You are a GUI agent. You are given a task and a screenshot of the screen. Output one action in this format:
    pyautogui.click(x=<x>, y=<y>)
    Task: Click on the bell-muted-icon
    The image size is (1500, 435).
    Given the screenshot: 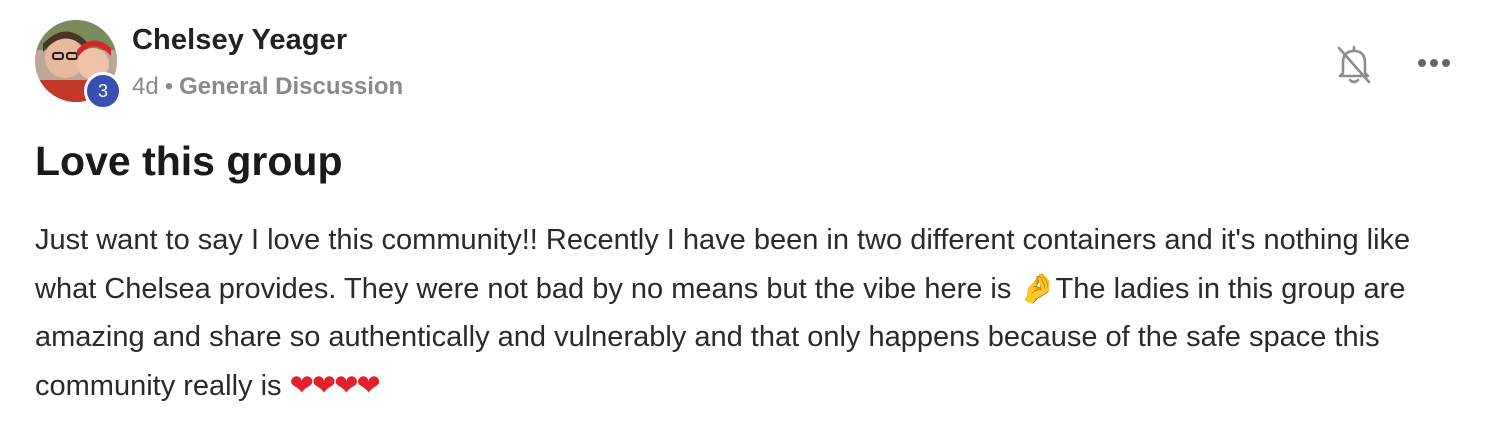 What is the action you would take?
    pyautogui.click(x=1354, y=64)
    